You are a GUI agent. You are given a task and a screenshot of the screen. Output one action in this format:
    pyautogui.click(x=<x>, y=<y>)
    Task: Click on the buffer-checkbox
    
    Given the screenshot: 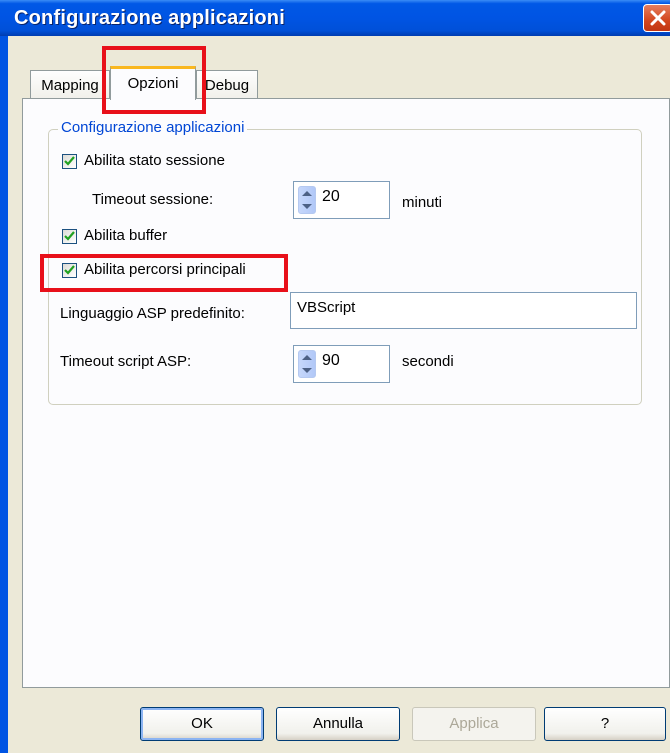 What is the action you would take?
    pyautogui.click(x=69, y=236)
    